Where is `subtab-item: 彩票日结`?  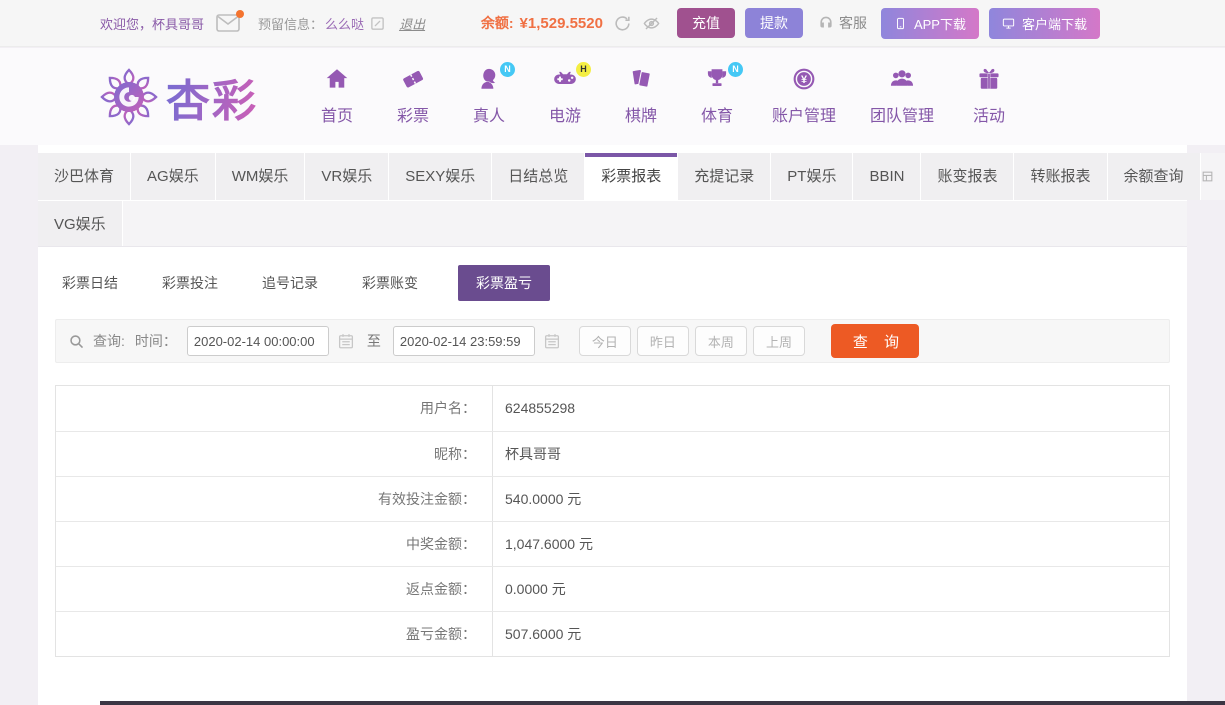 subtab-item: 彩票日结 is located at coordinates (90, 283).